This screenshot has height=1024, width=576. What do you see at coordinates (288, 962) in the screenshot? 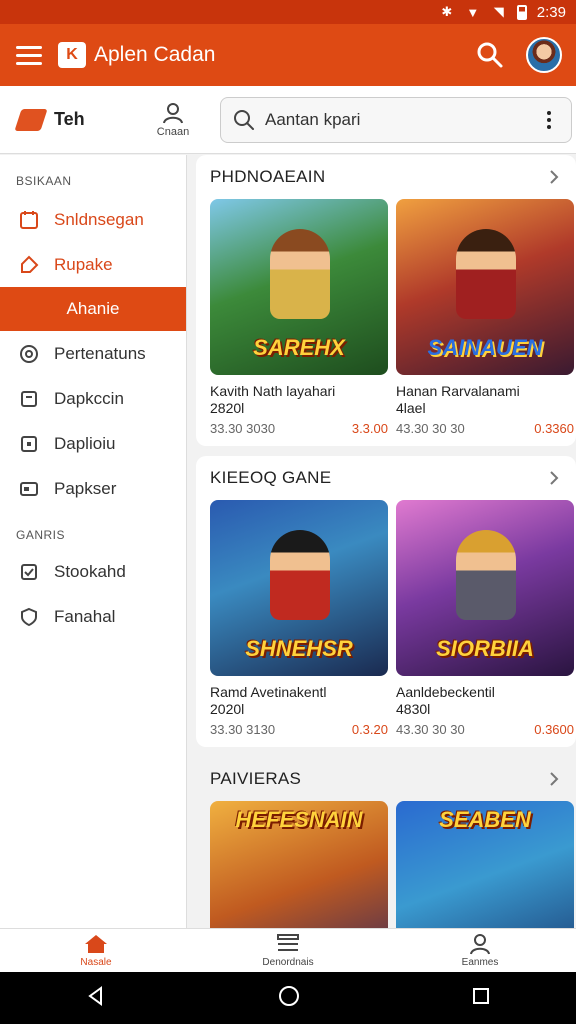
I see `bottom-nav-label: Denordnais` at bounding box center [288, 962].